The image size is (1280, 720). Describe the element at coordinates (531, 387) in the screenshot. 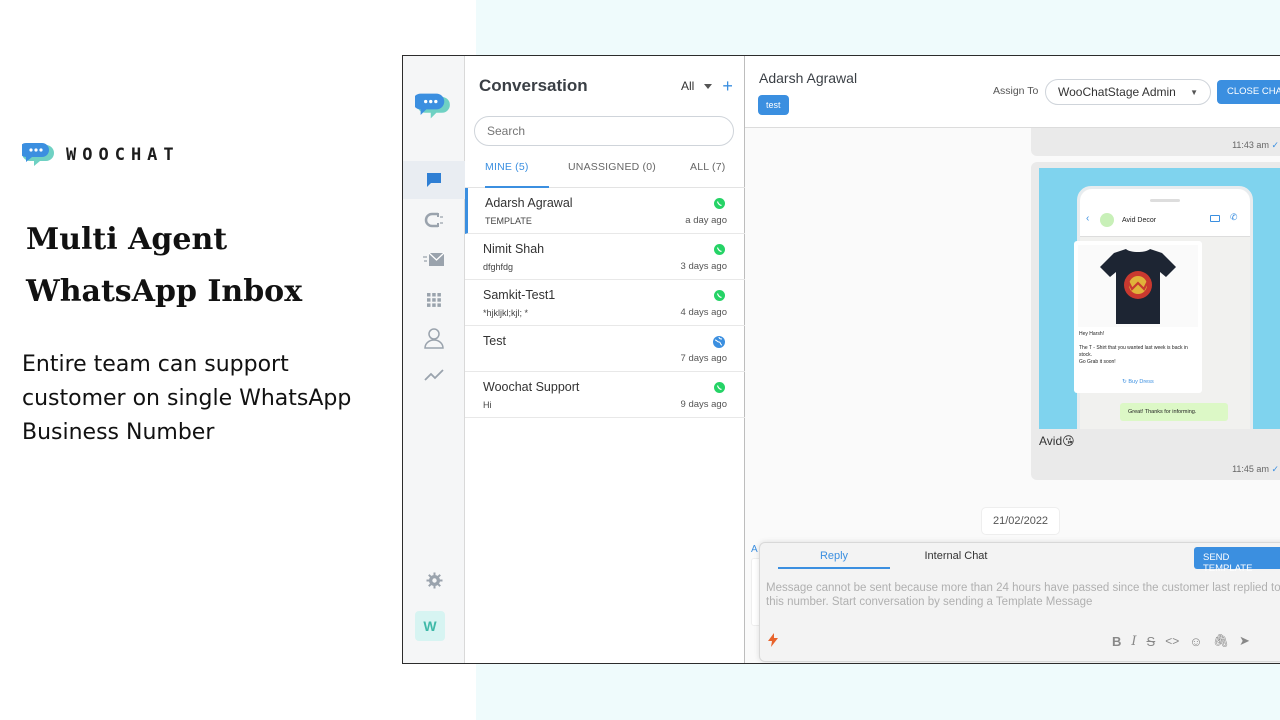

I see `conversation-name: Woochat Support` at that location.